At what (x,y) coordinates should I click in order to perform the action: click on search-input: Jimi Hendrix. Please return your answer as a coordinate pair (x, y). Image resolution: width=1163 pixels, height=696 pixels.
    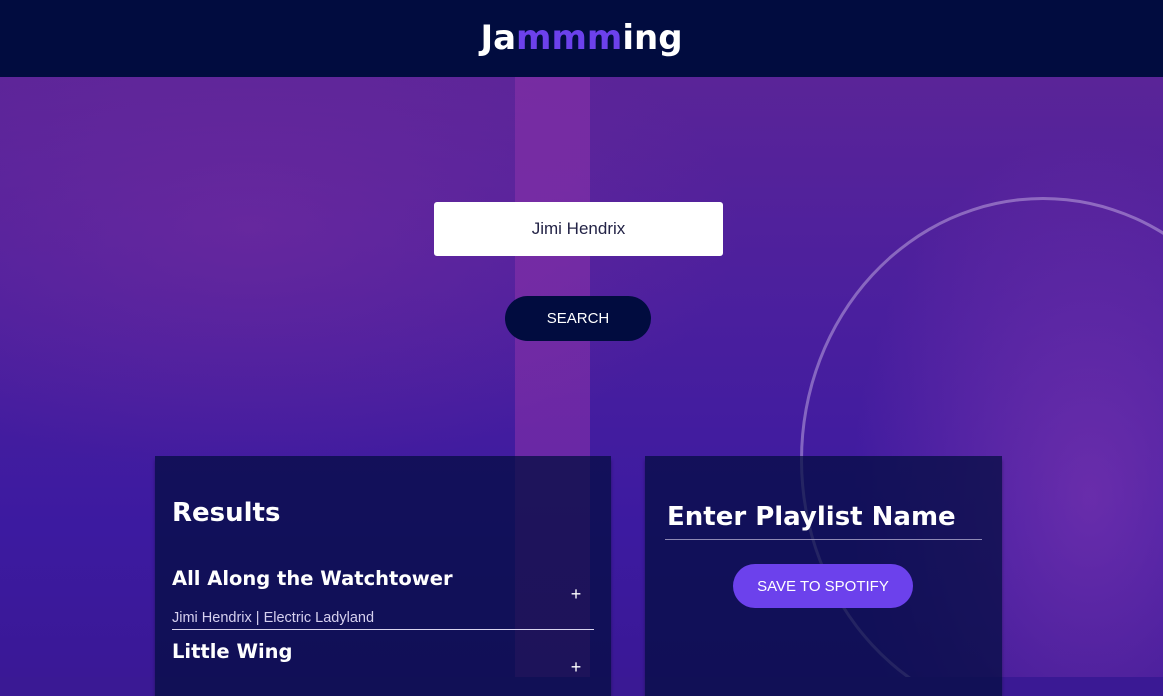
    Looking at the image, I should click on (578, 229).